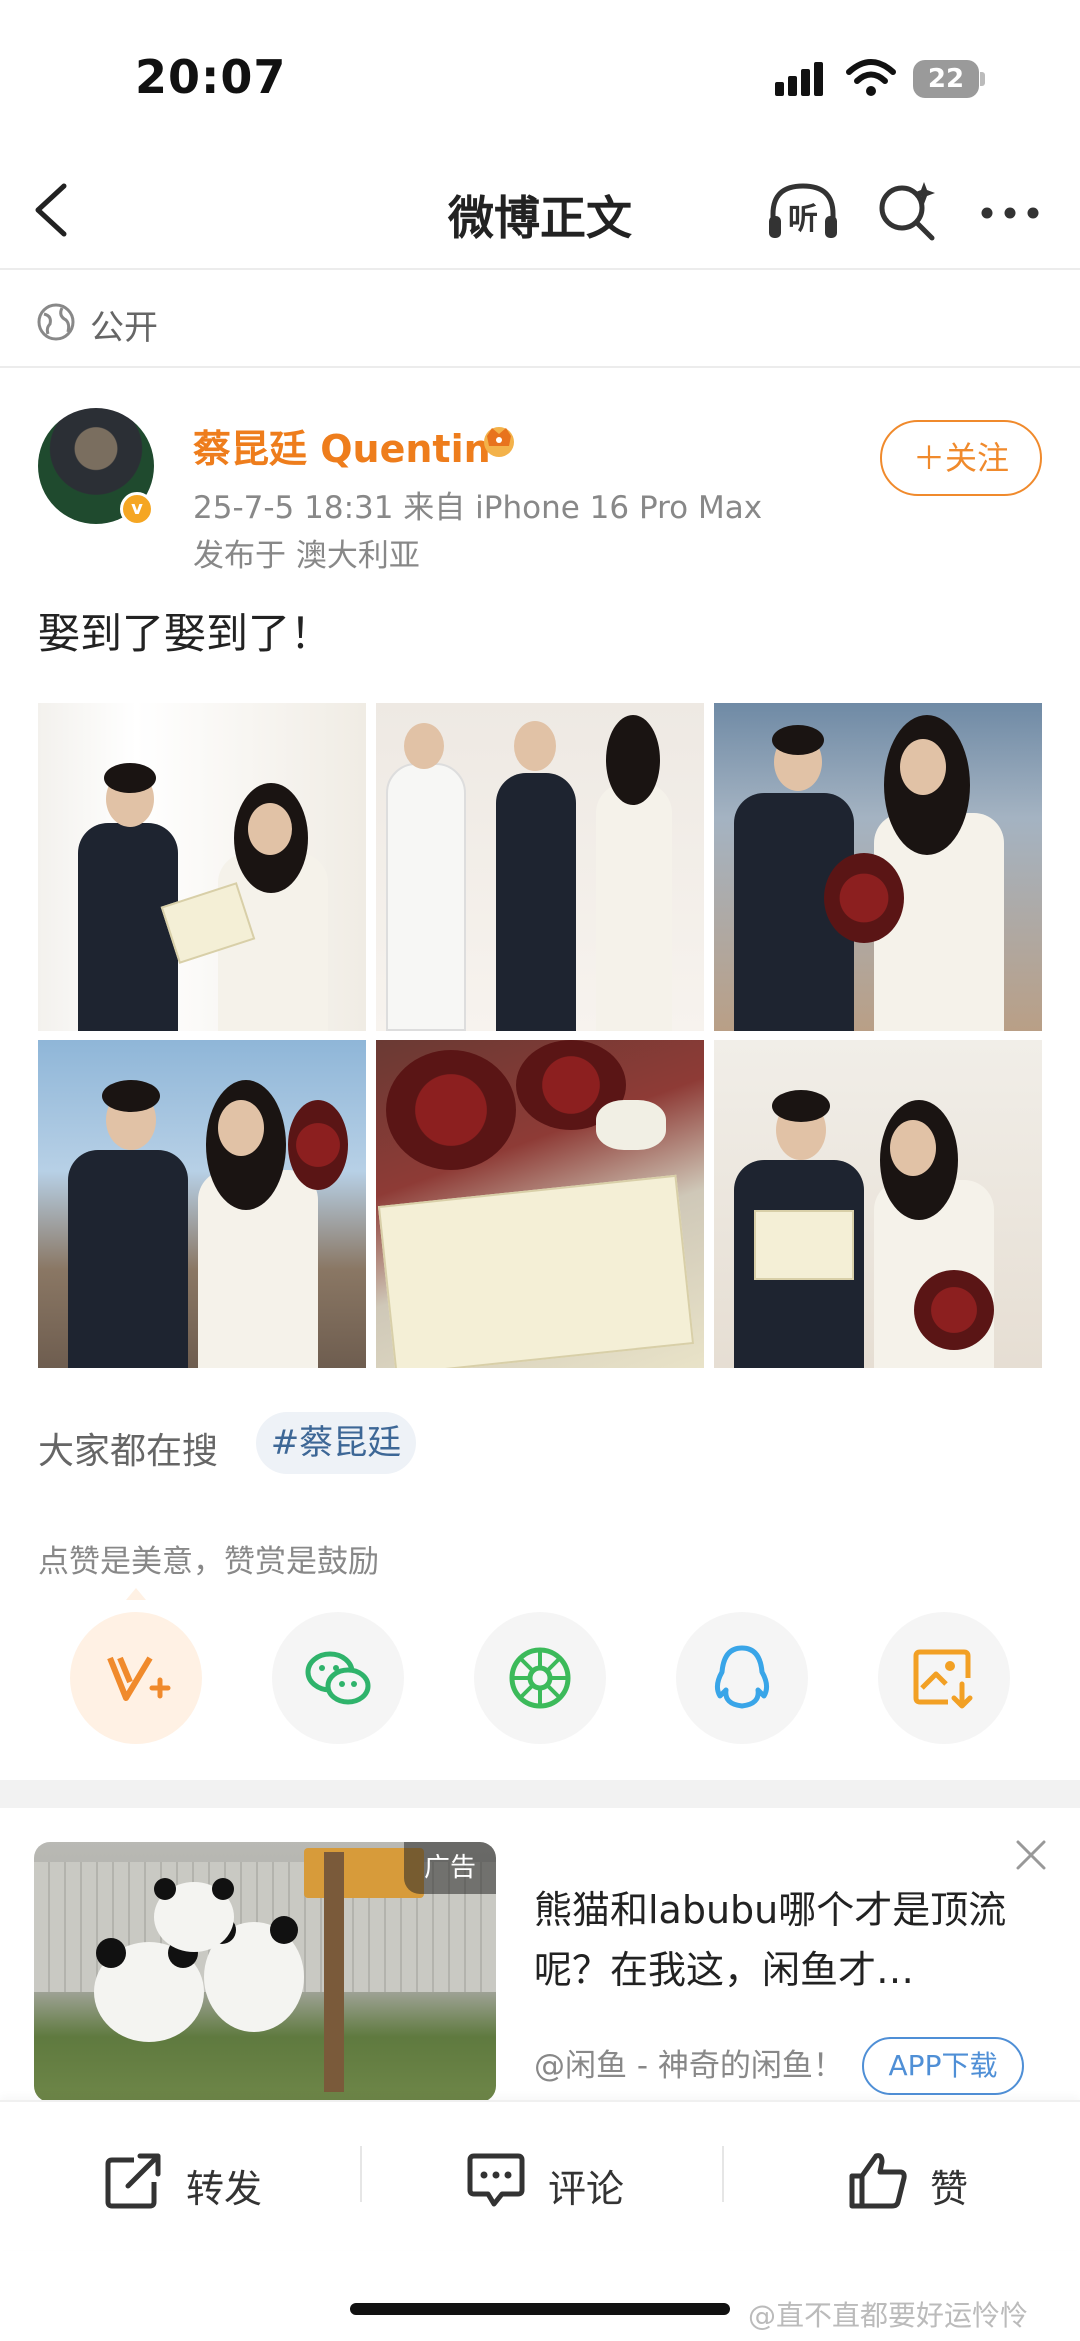  I want to click on wifi-icon, so click(871, 77).